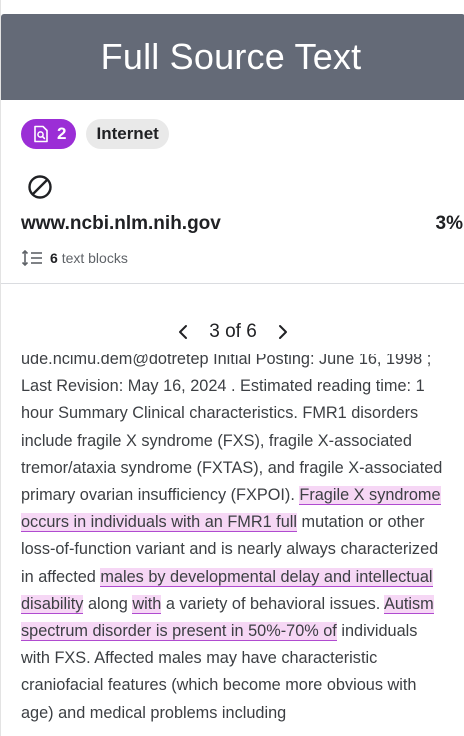  What do you see at coordinates (32, 258) in the screenshot?
I see `line-spacing-icon` at bounding box center [32, 258].